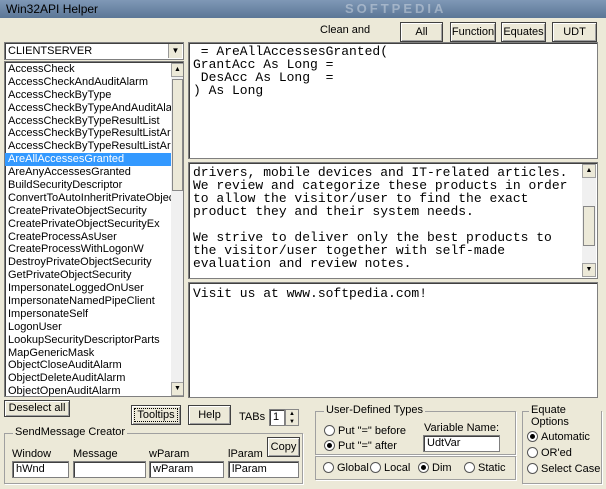  Describe the element at coordinates (252, 417) in the screenshot. I see `tabs-label: TABs` at that location.